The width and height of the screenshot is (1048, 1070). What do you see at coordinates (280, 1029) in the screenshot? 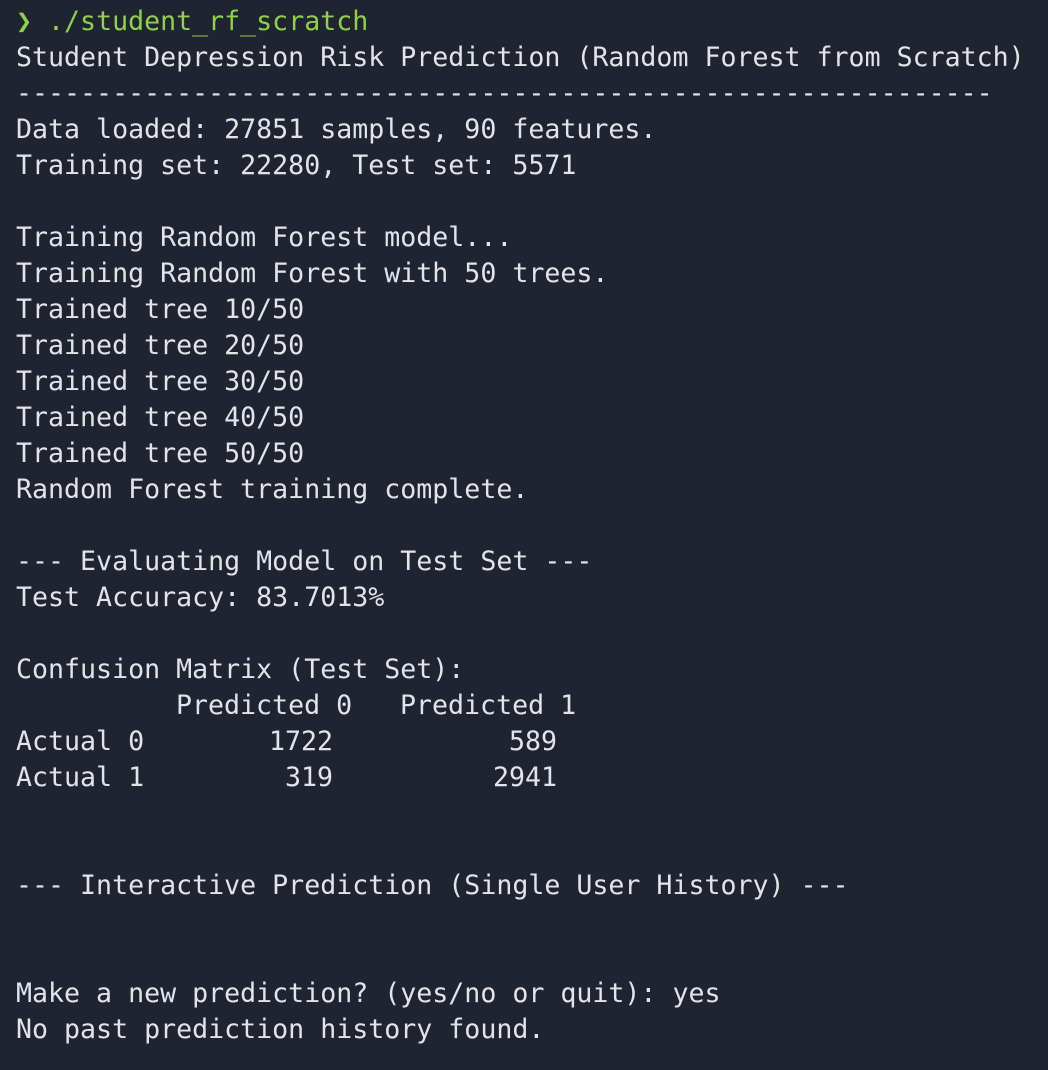
I see `history-line: No past prediction history found.` at bounding box center [280, 1029].